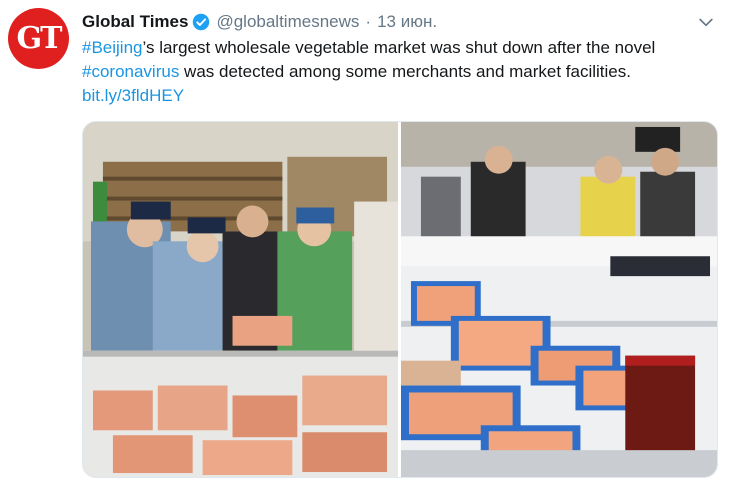 The width and height of the screenshot is (730, 484). What do you see at coordinates (402, 96) in the screenshot?
I see `tweet-text-line-3: bit.ly/3fldHEY` at bounding box center [402, 96].